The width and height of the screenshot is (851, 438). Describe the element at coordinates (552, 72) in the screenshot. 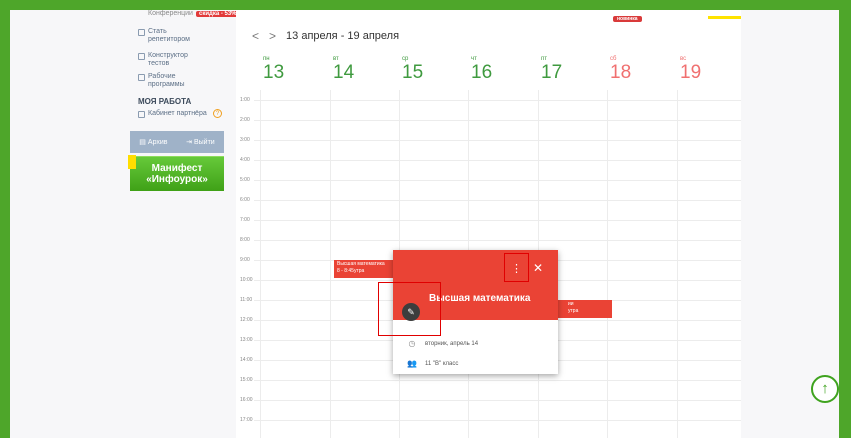

I see `day-number: 17` at that location.